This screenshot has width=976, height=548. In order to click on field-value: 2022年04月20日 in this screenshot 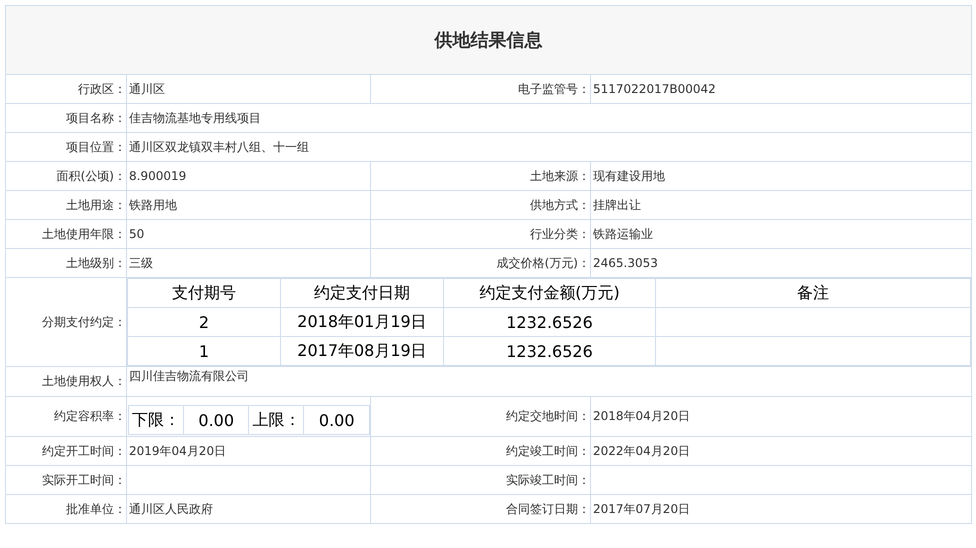, I will do `click(641, 451)`.